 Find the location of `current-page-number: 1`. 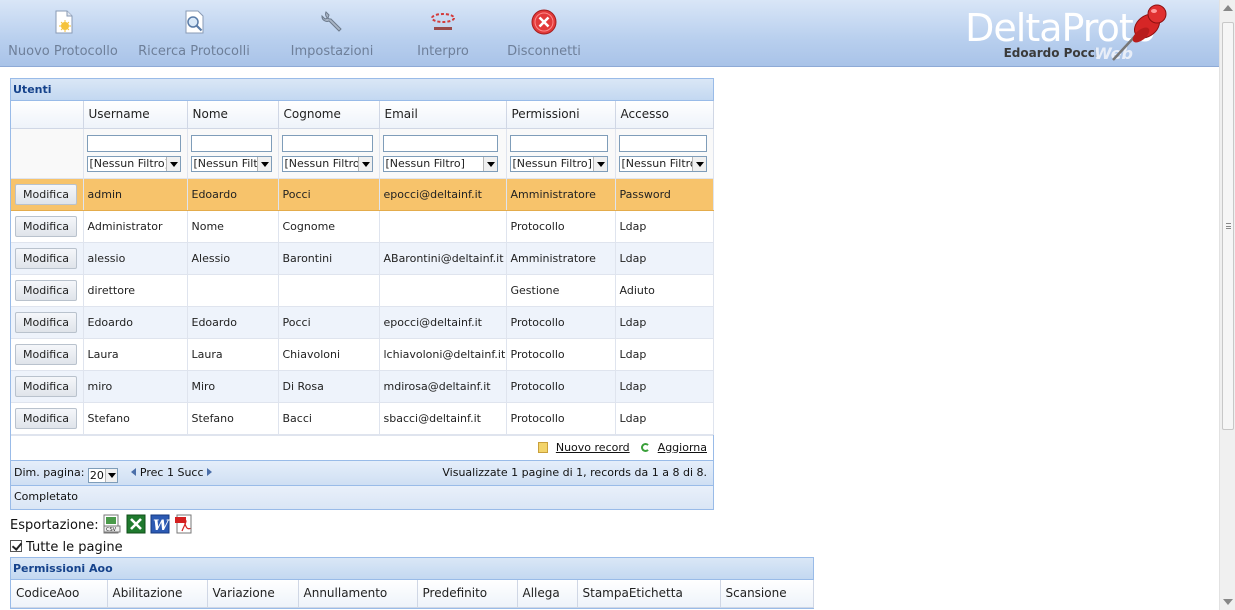

current-page-number: 1 is located at coordinates (170, 472).